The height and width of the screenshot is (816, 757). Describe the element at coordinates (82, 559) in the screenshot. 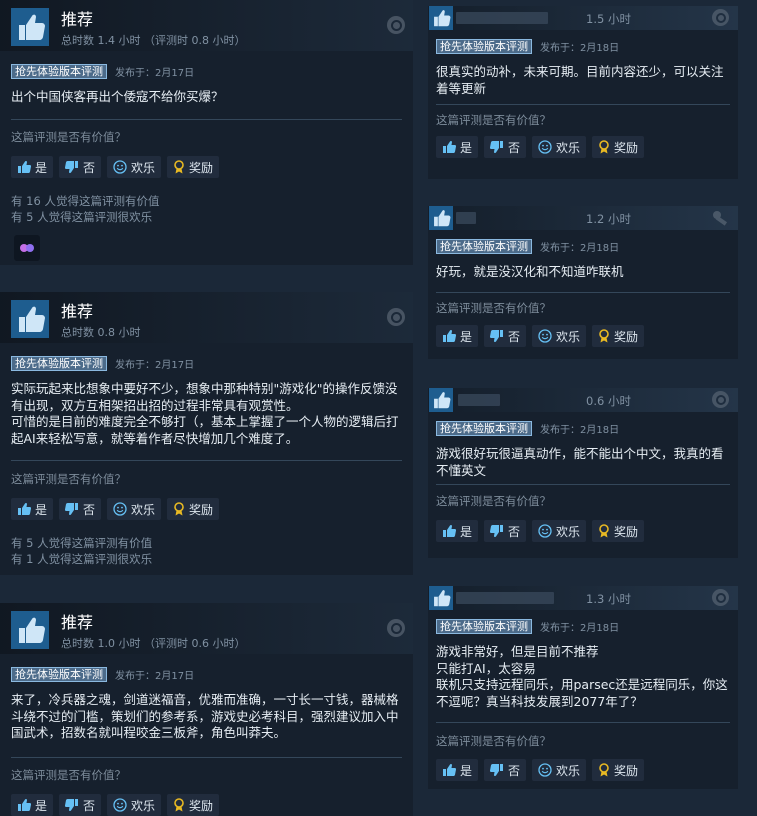

I see `funny-count: 有 1 人觉得这篇评测很欢乐` at that location.